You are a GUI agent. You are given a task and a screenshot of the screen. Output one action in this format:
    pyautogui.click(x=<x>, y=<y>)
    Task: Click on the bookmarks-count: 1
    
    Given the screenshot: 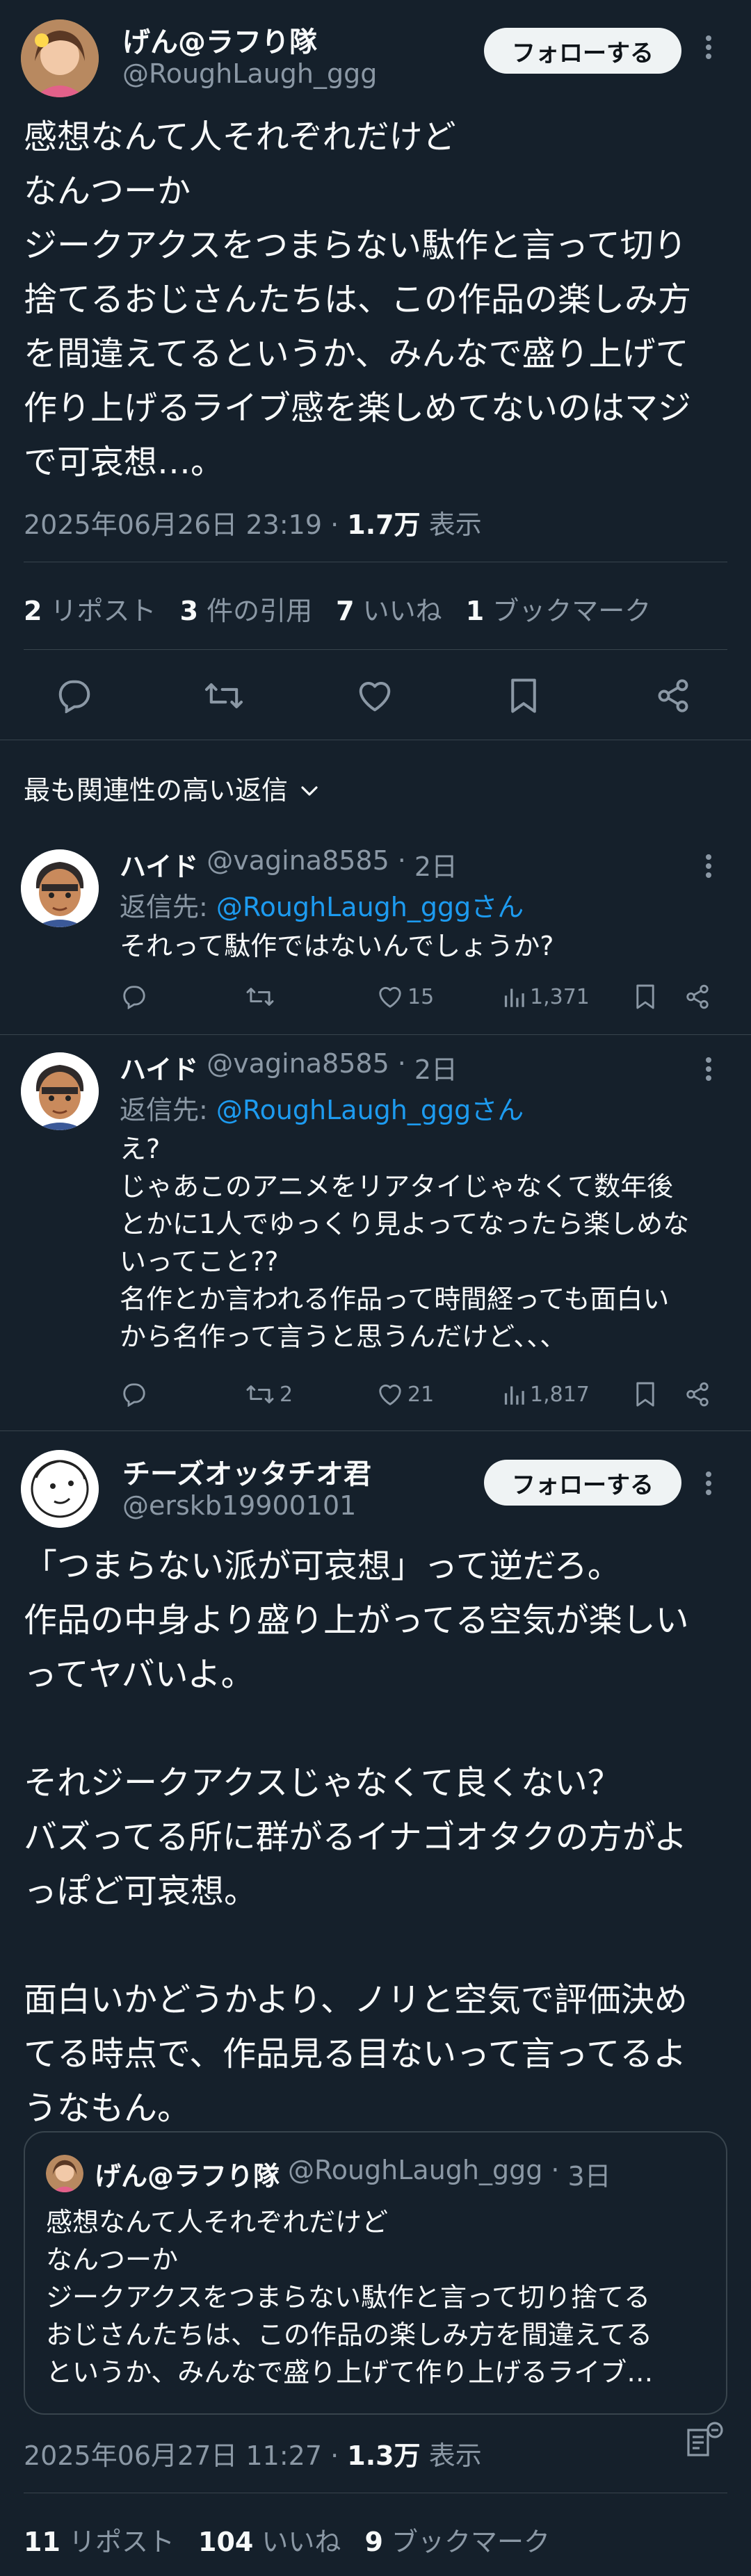 What is the action you would take?
    pyautogui.click(x=475, y=611)
    